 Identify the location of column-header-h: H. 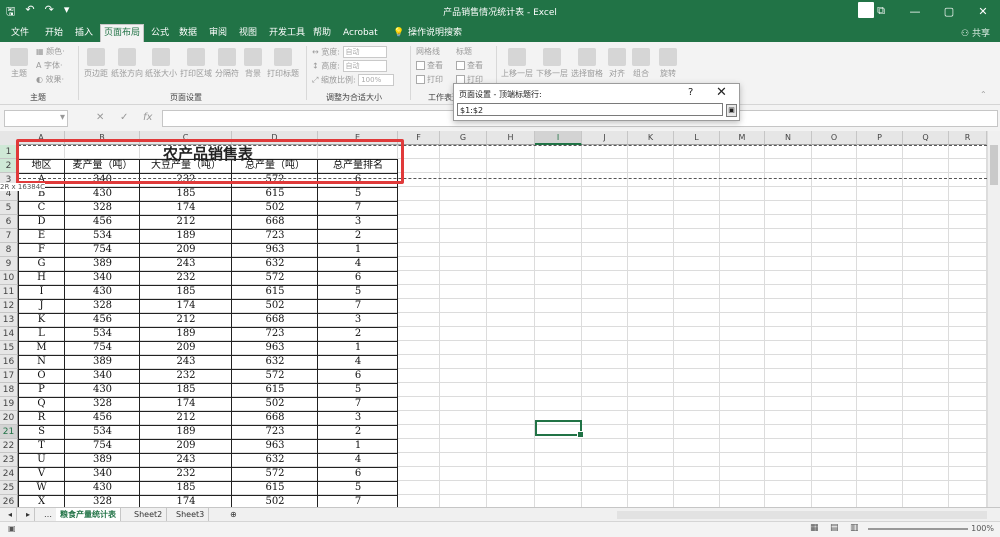
(511, 138).